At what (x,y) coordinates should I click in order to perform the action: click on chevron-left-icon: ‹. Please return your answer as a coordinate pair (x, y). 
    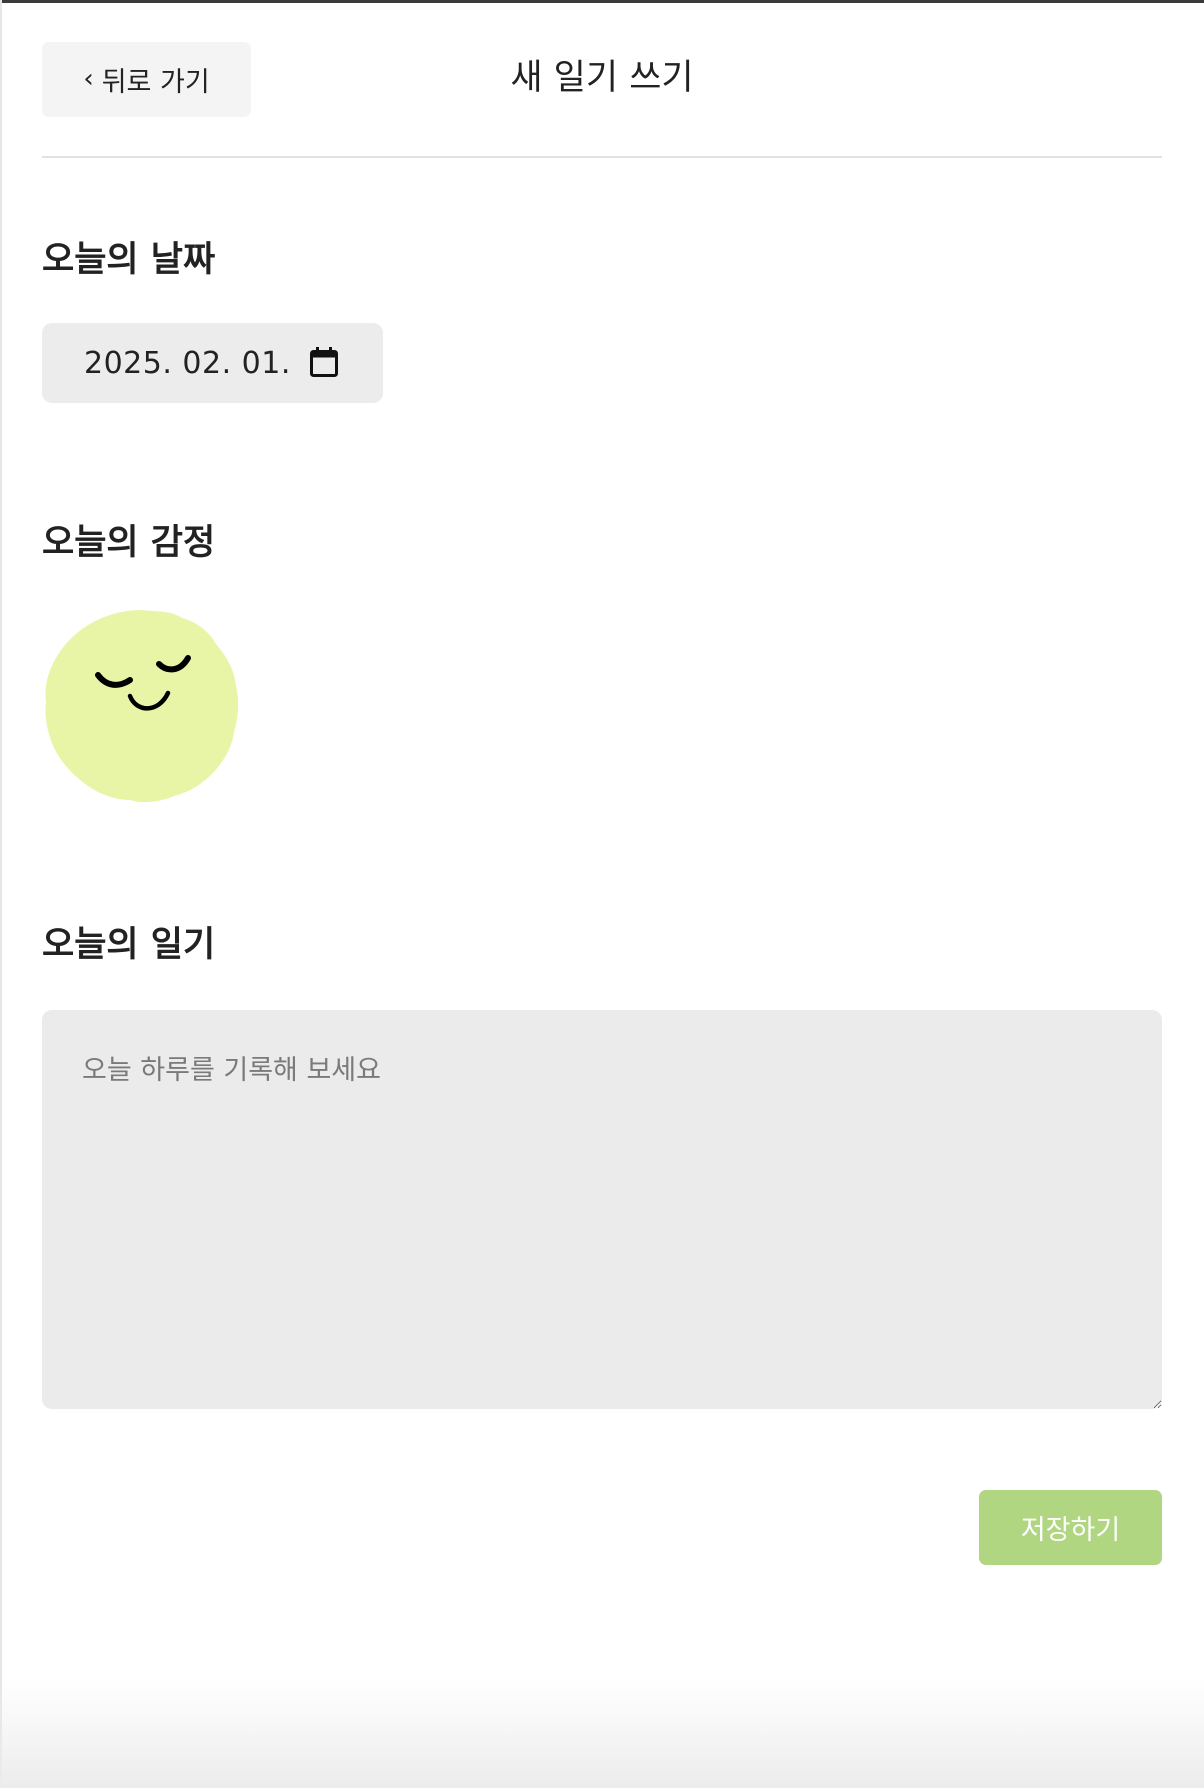
    Looking at the image, I should click on (88, 78).